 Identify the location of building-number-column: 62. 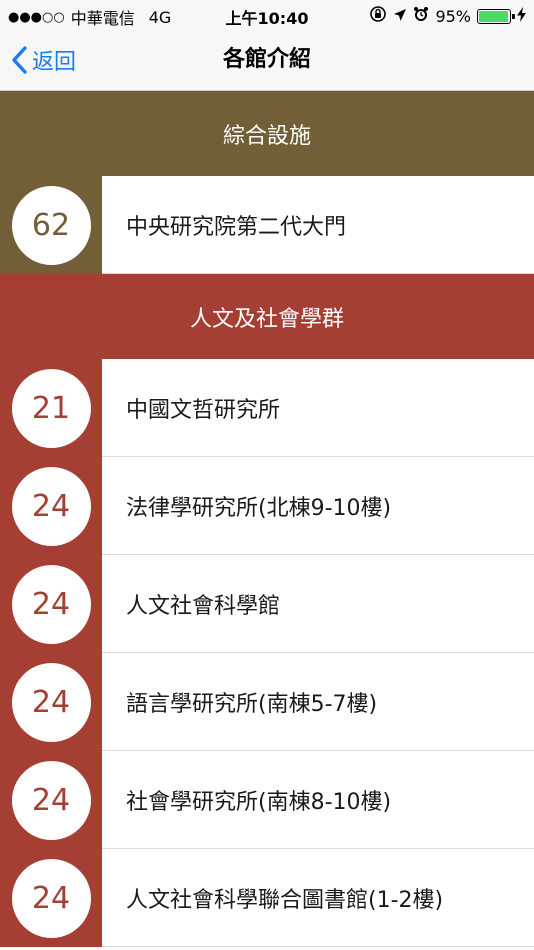
(51, 225).